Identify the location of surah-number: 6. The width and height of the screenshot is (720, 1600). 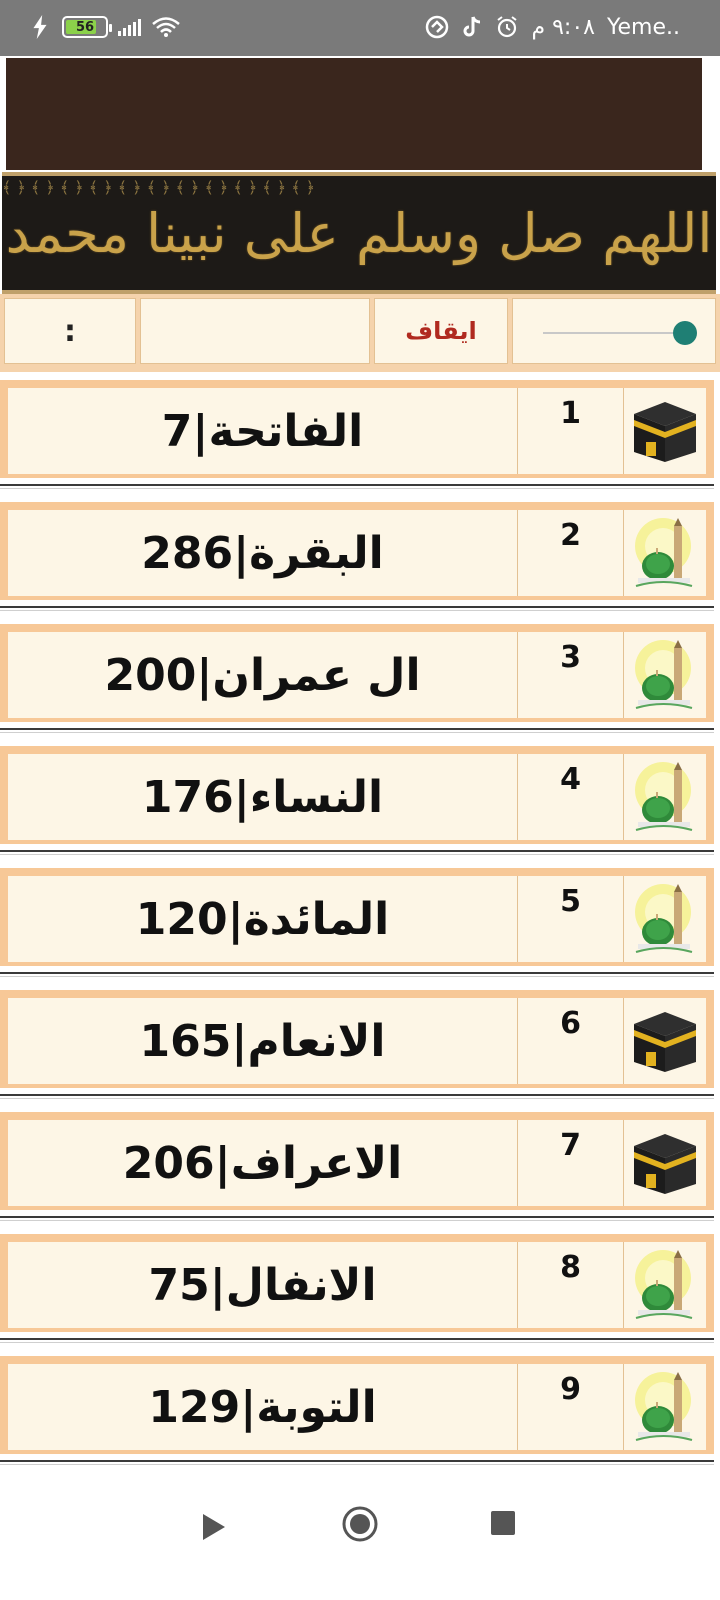
(571, 1041).